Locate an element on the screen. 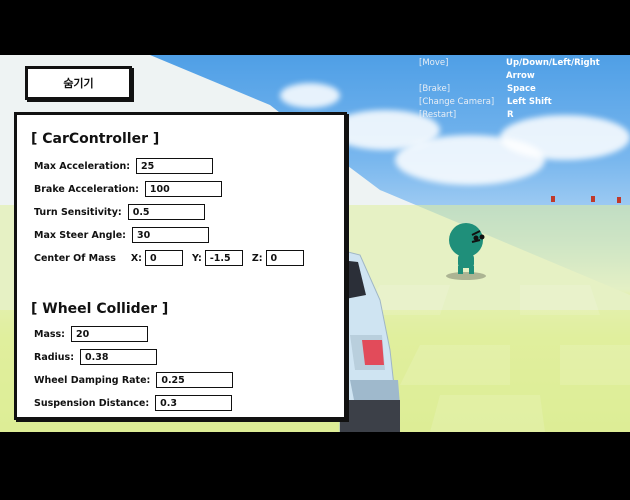 The image size is (630, 500). wheel-damping-rate-label: Wheel Damping Rate: is located at coordinates (92, 380).